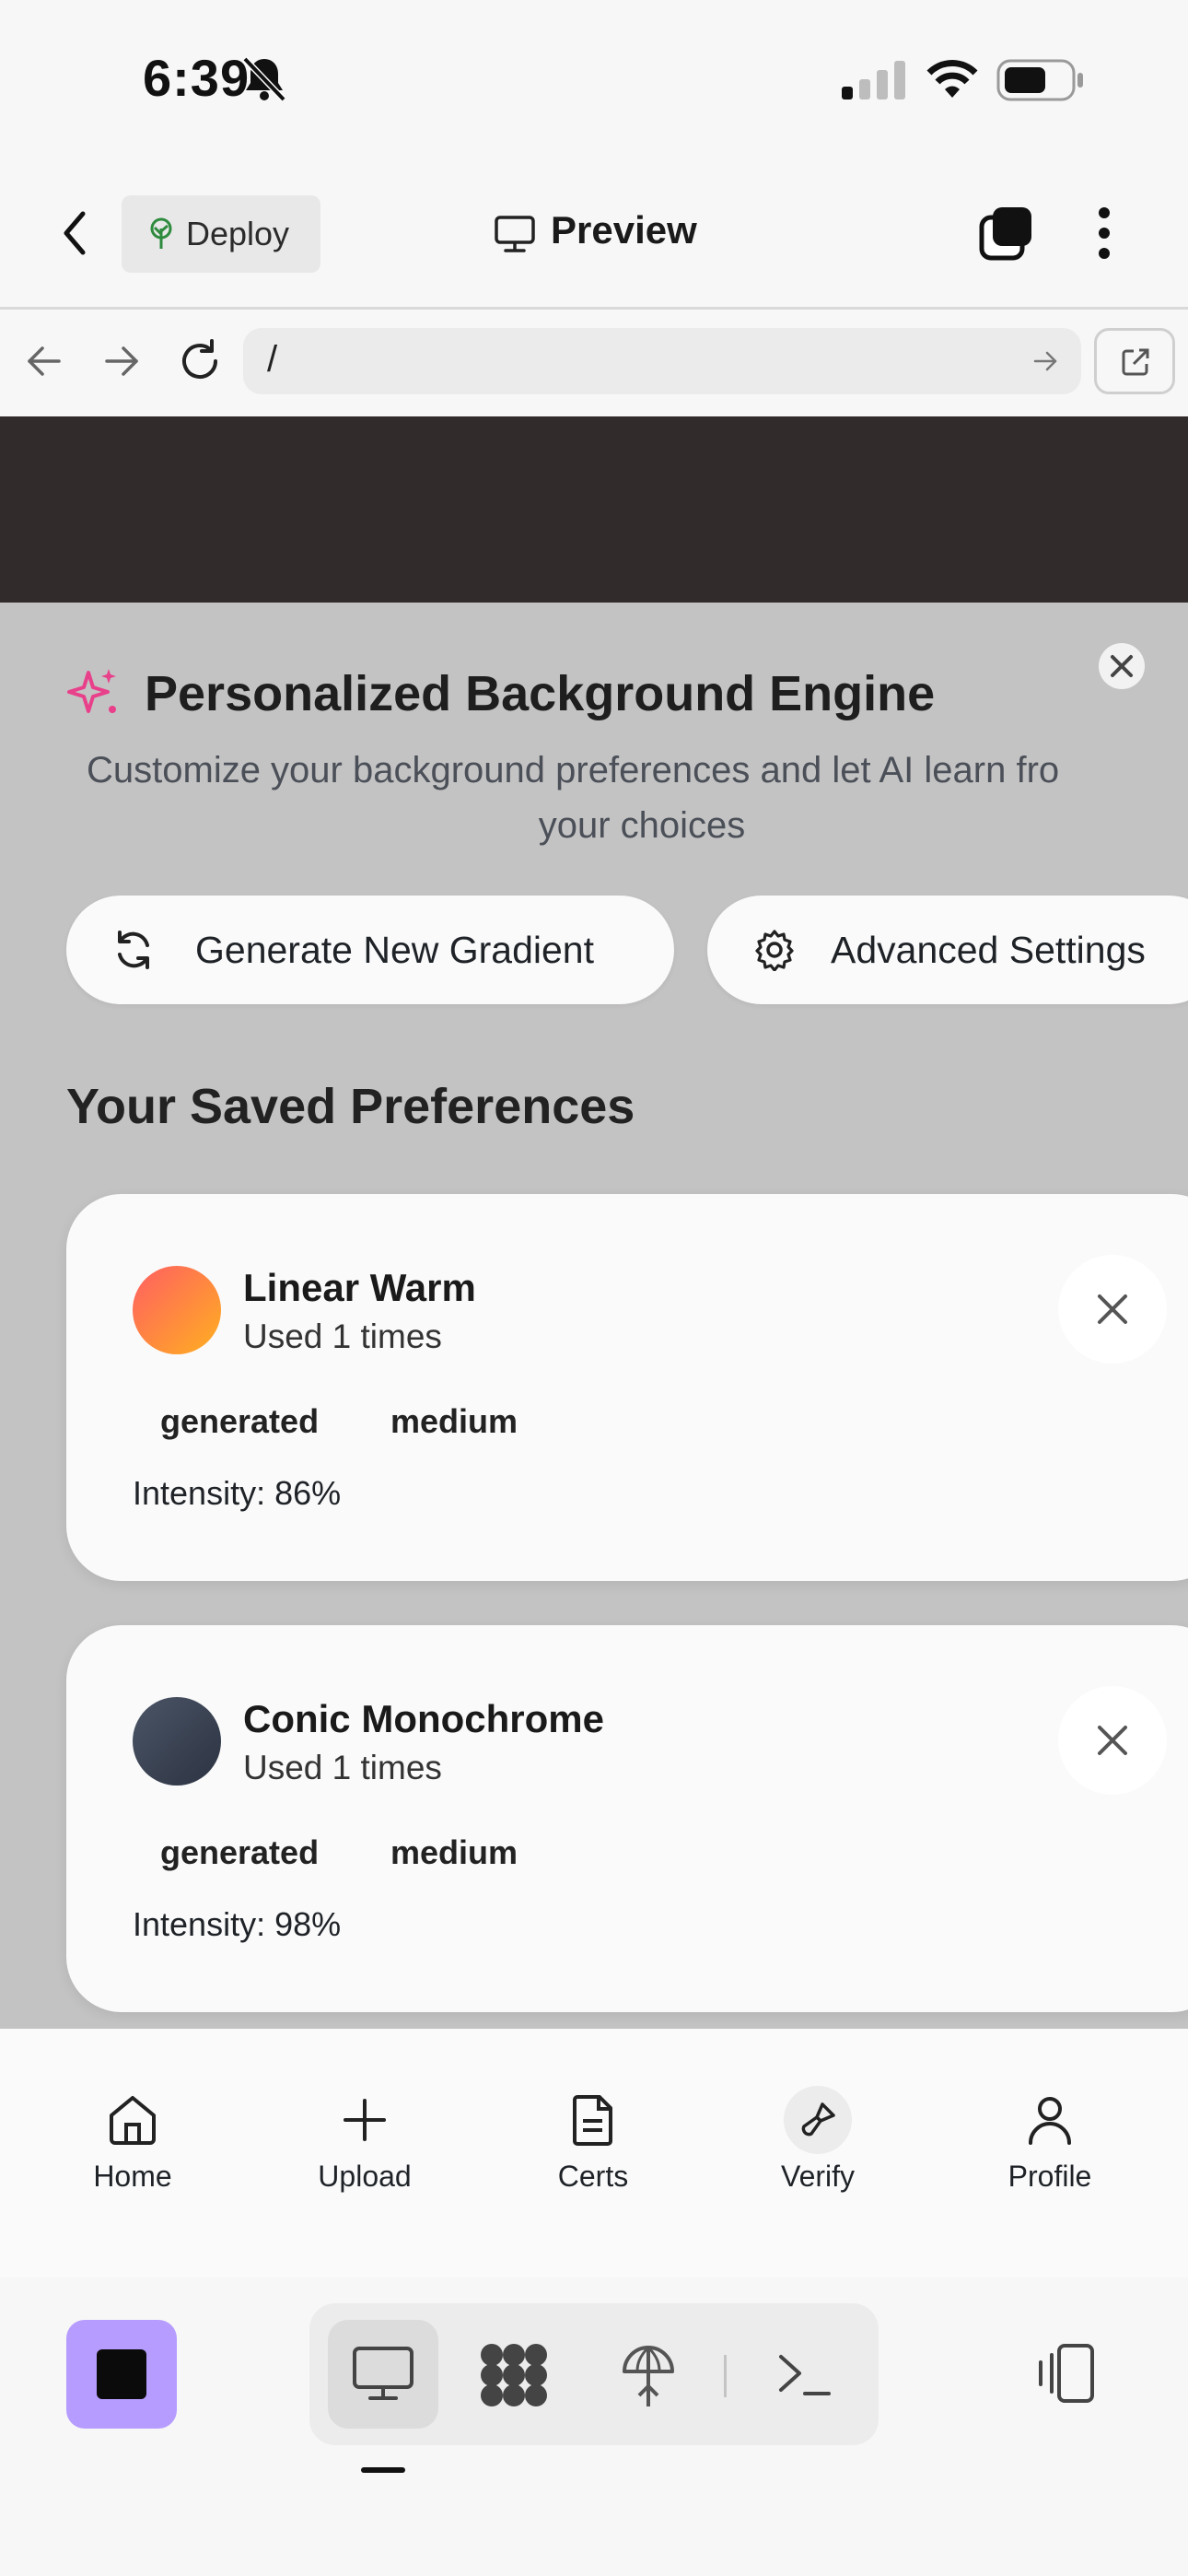 The image size is (1188, 2576). I want to click on reload-icon, so click(200, 361).